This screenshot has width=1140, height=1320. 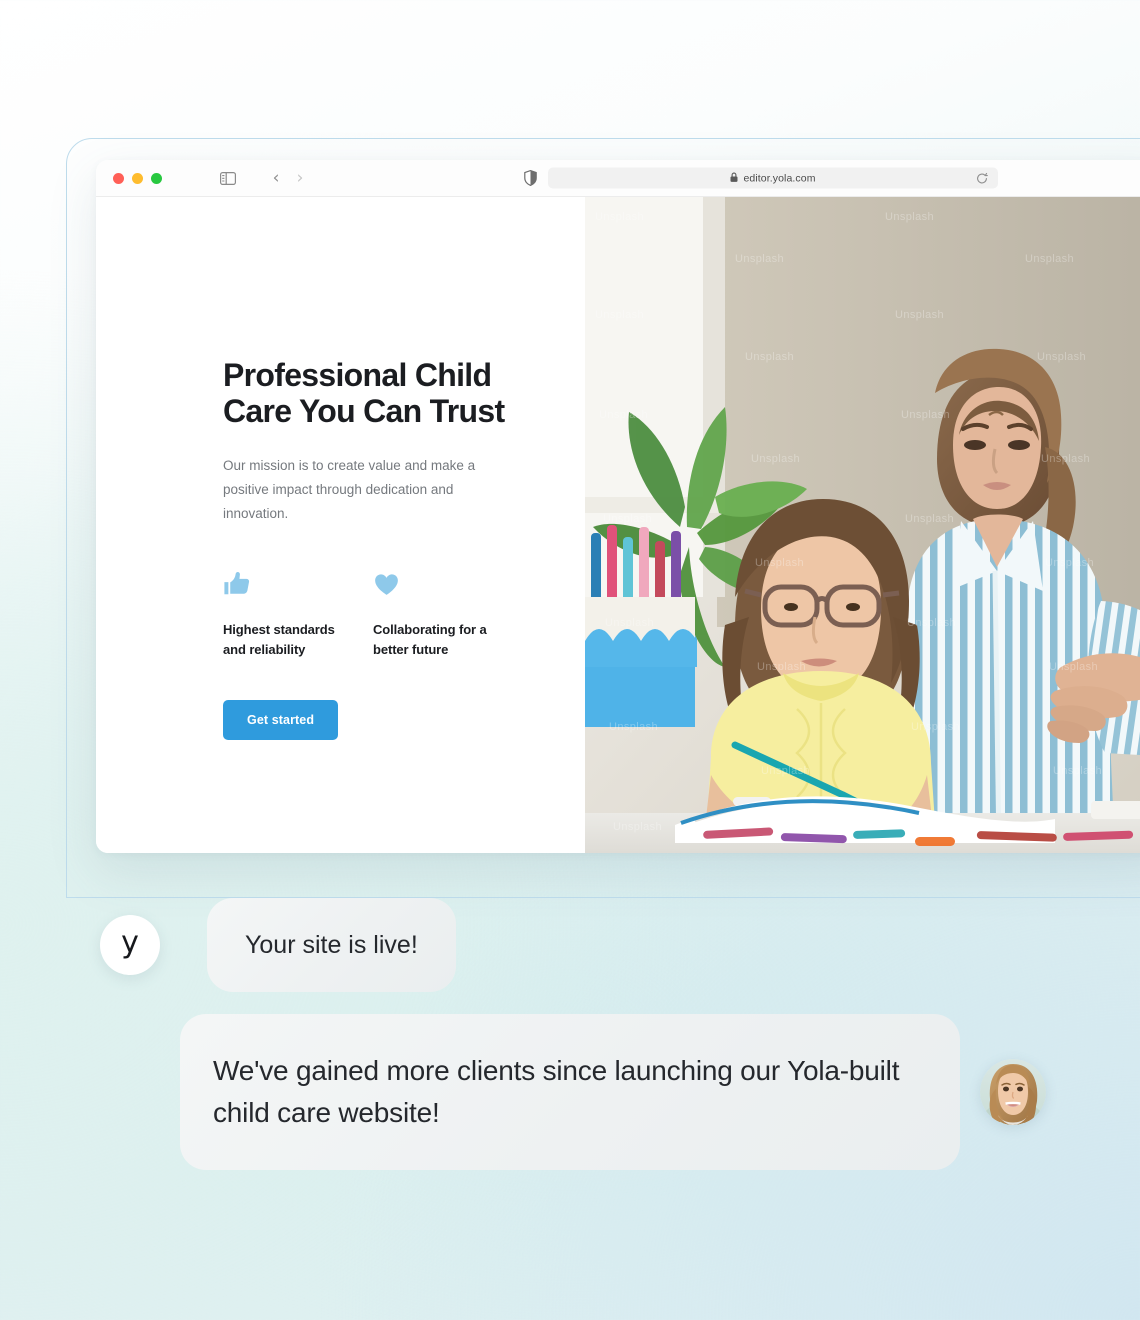 What do you see at coordinates (228, 178) in the screenshot?
I see `sidebar-toggle-icon` at bounding box center [228, 178].